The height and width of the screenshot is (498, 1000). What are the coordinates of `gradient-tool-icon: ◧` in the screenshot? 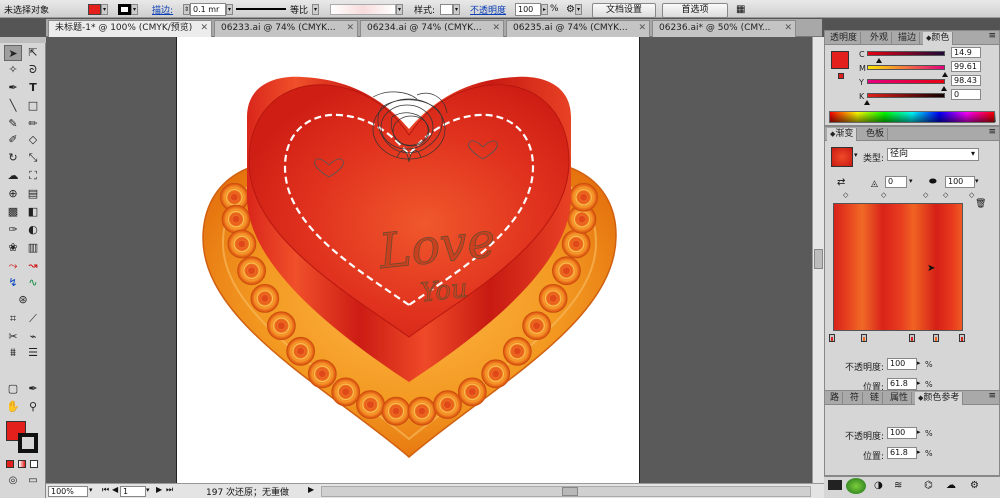 It's located at (33, 212).